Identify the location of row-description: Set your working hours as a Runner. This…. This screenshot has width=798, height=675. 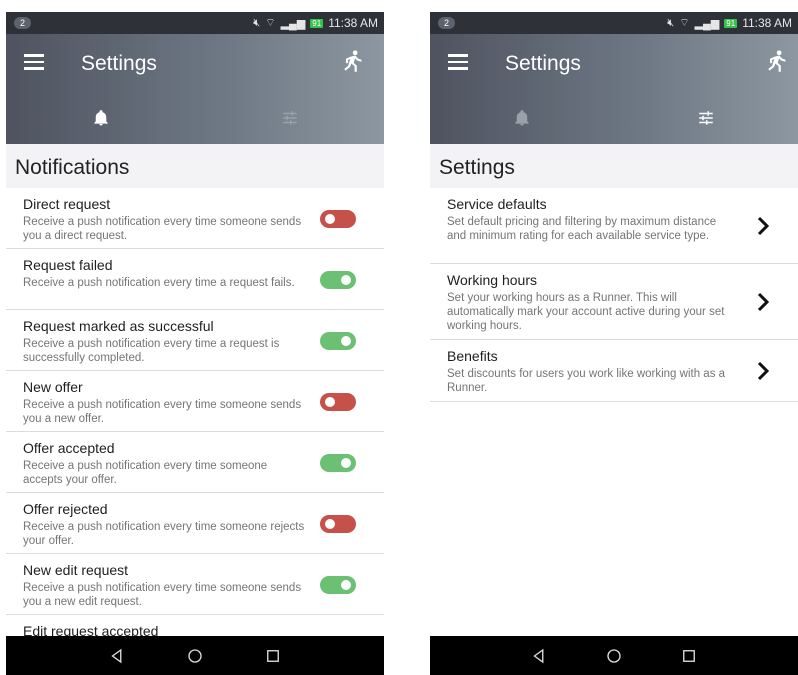
(586, 312).